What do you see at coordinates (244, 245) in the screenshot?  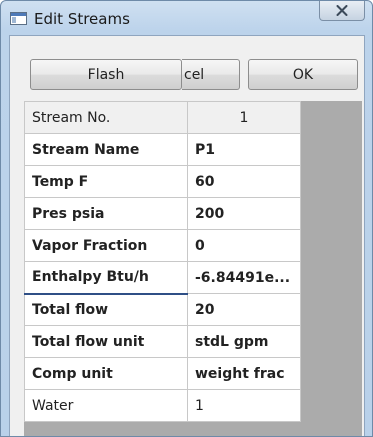 I see `vapor-fraction-cell: 0` at bounding box center [244, 245].